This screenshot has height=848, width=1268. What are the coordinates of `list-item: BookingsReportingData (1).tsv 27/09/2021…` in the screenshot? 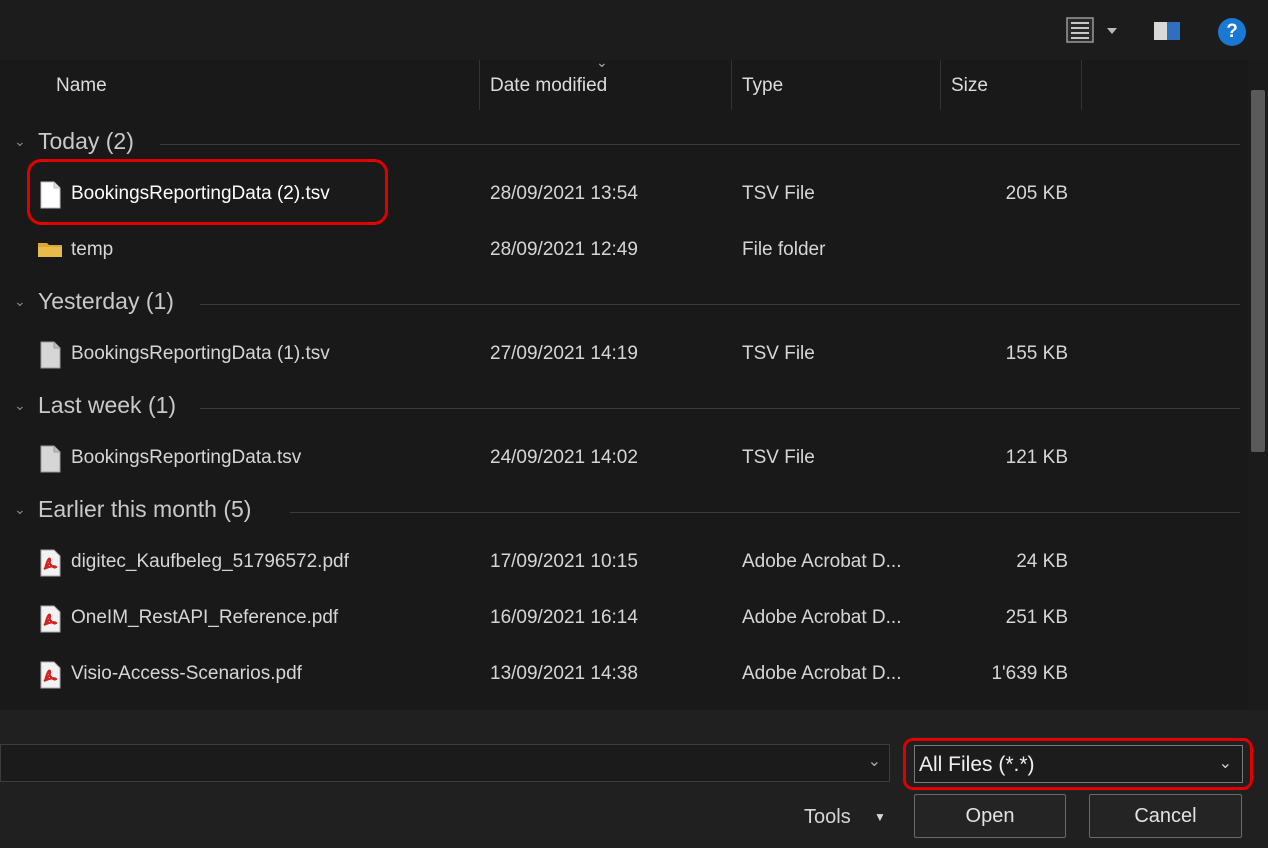 It's located at (620, 355).